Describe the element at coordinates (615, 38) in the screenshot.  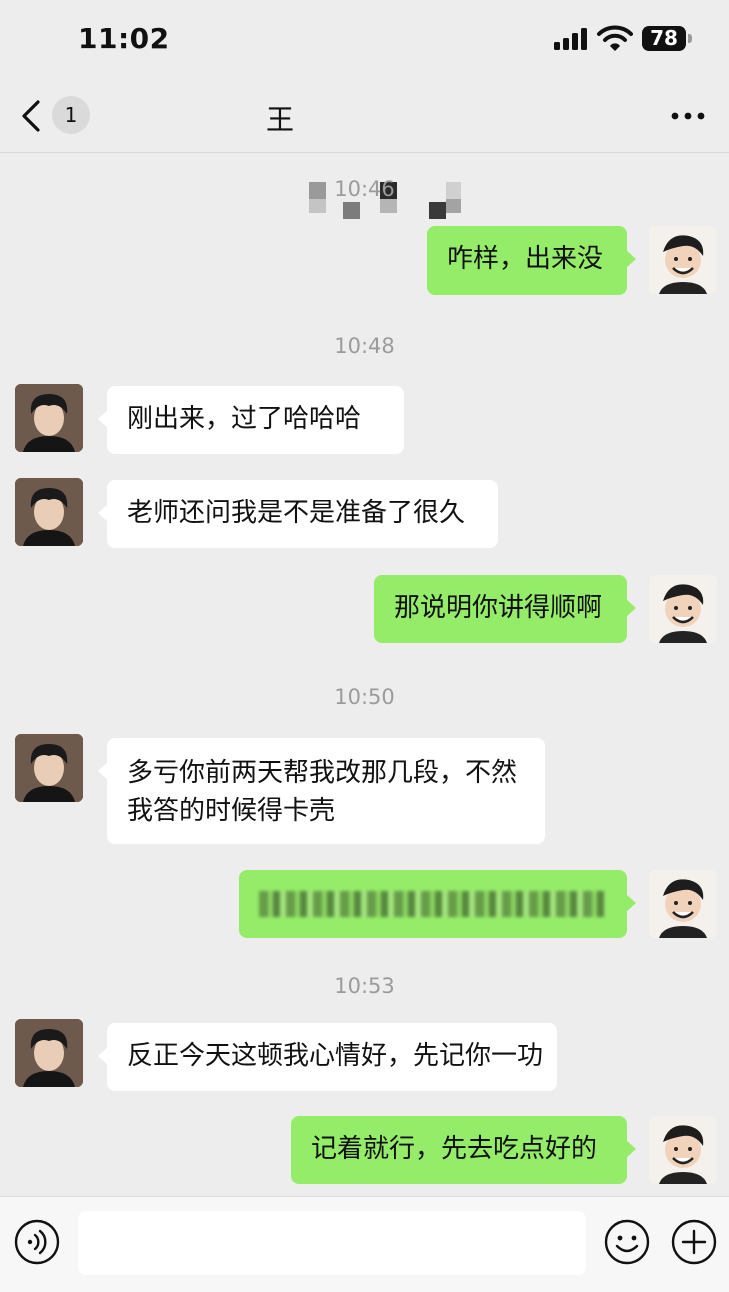
I see `wifi-icon` at that location.